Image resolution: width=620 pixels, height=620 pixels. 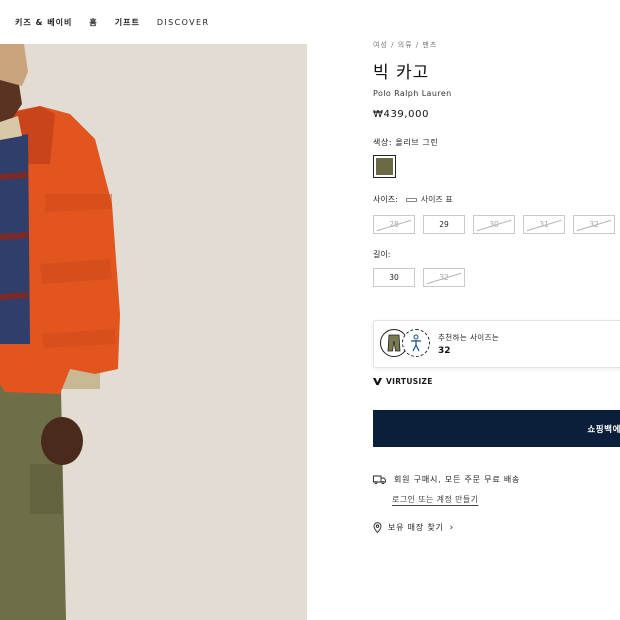 What do you see at coordinates (496, 277) in the screenshot?
I see `length-options: 30 32` at bounding box center [496, 277].